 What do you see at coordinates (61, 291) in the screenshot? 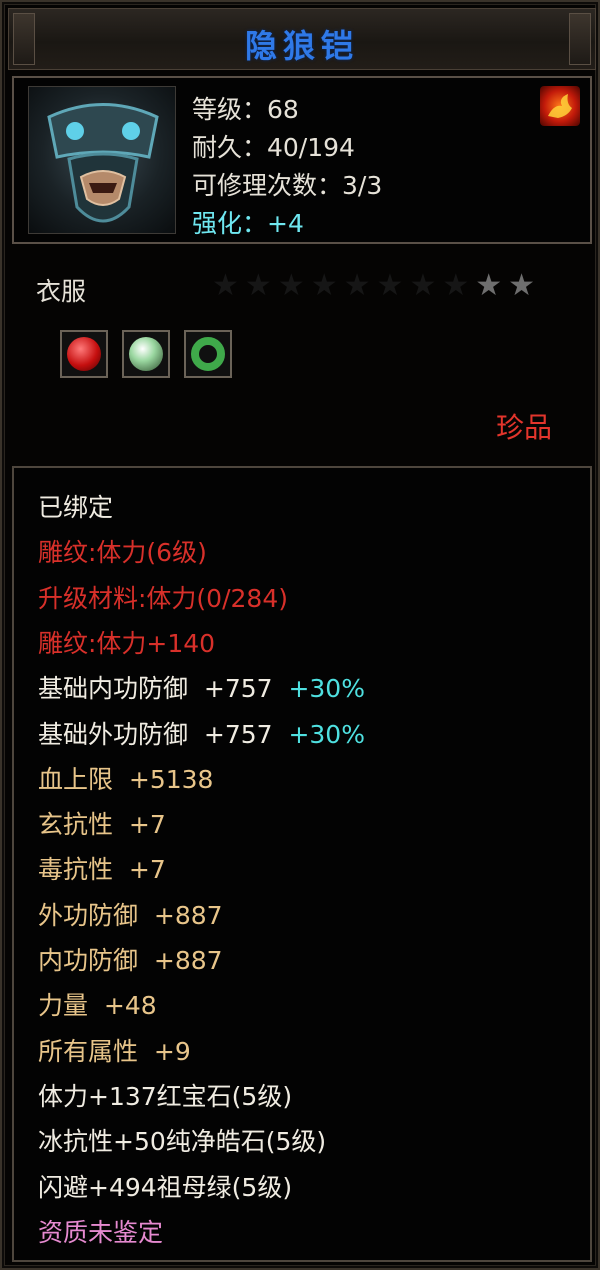
I see `slot-label: 衣服` at bounding box center [61, 291].